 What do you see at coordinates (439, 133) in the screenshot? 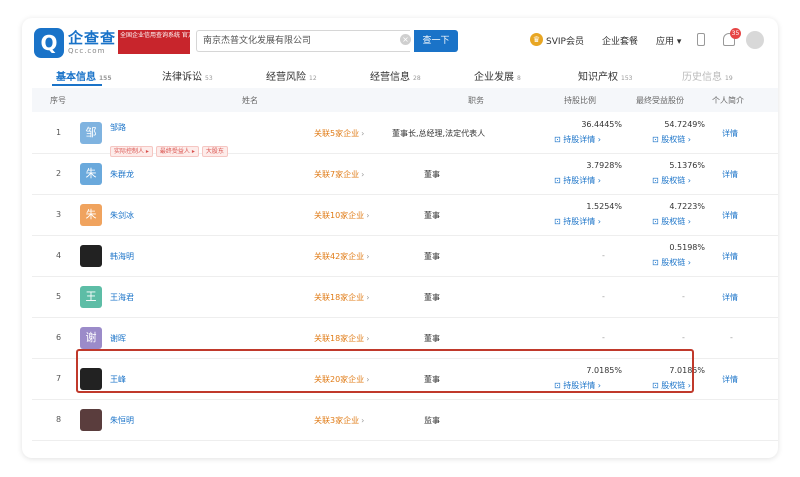
I see `position-text: 董事长,总经理,法定代表人` at bounding box center [439, 133].